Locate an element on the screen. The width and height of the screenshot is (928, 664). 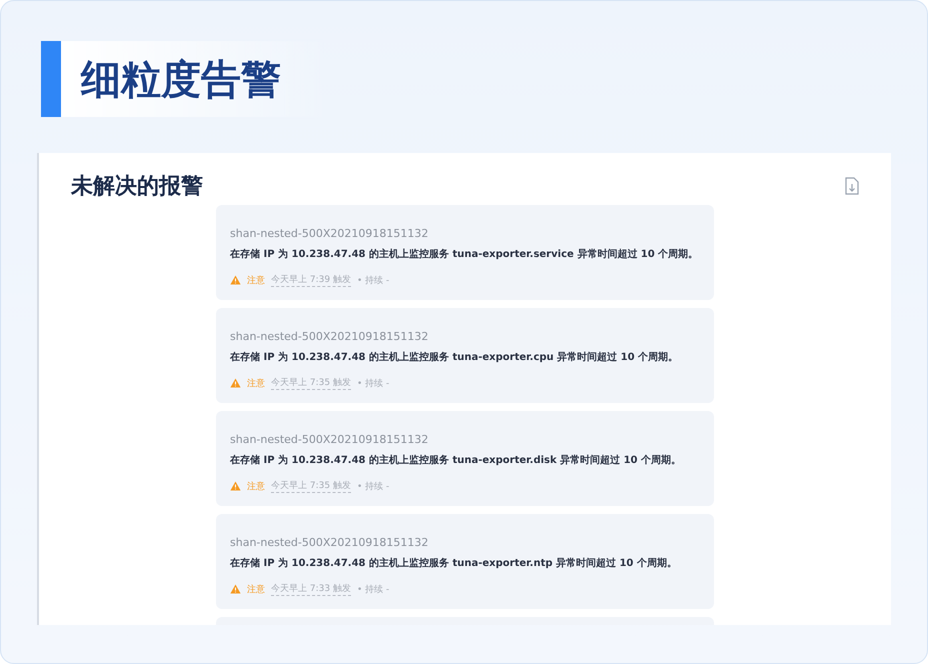
download-icon is located at coordinates (852, 186).